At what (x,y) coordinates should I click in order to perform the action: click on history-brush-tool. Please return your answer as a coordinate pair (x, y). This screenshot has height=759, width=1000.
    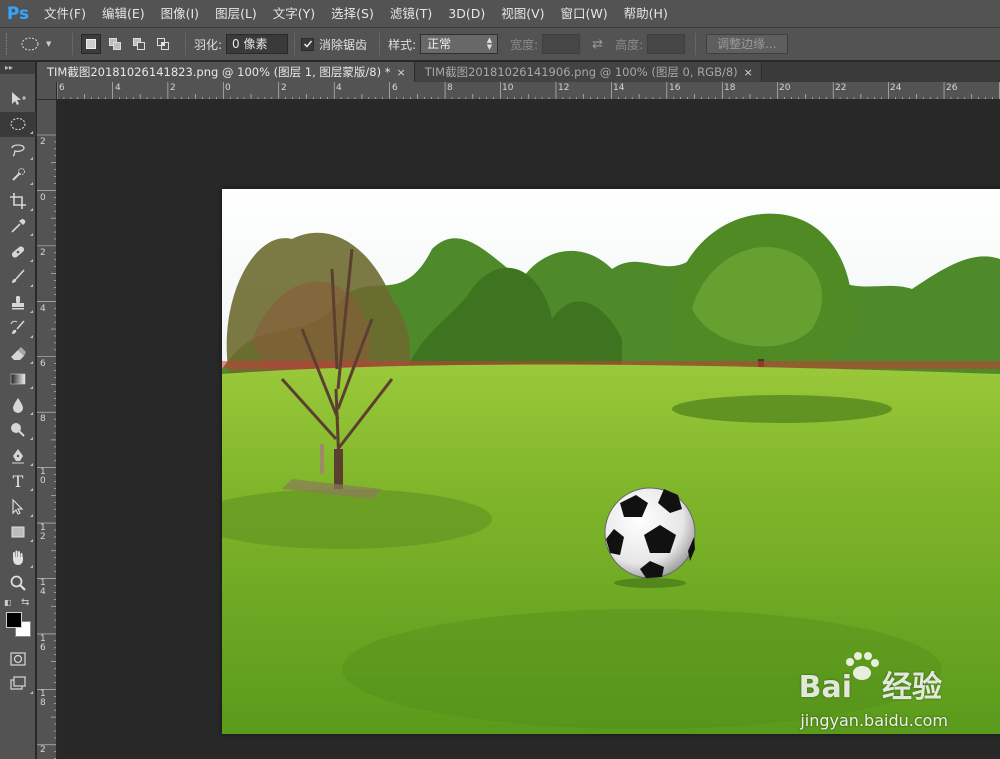
    Looking at the image, I should click on (18, 329).